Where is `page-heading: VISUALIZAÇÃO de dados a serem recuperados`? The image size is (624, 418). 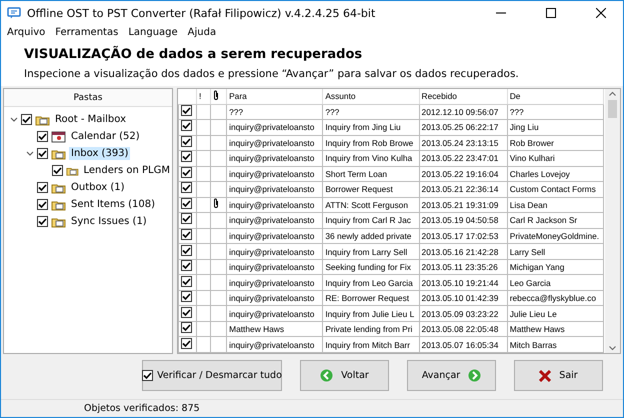
page-heading: VISUALIZAÇÃO de dados a serem recuperados is located at coordinates (194, 54).